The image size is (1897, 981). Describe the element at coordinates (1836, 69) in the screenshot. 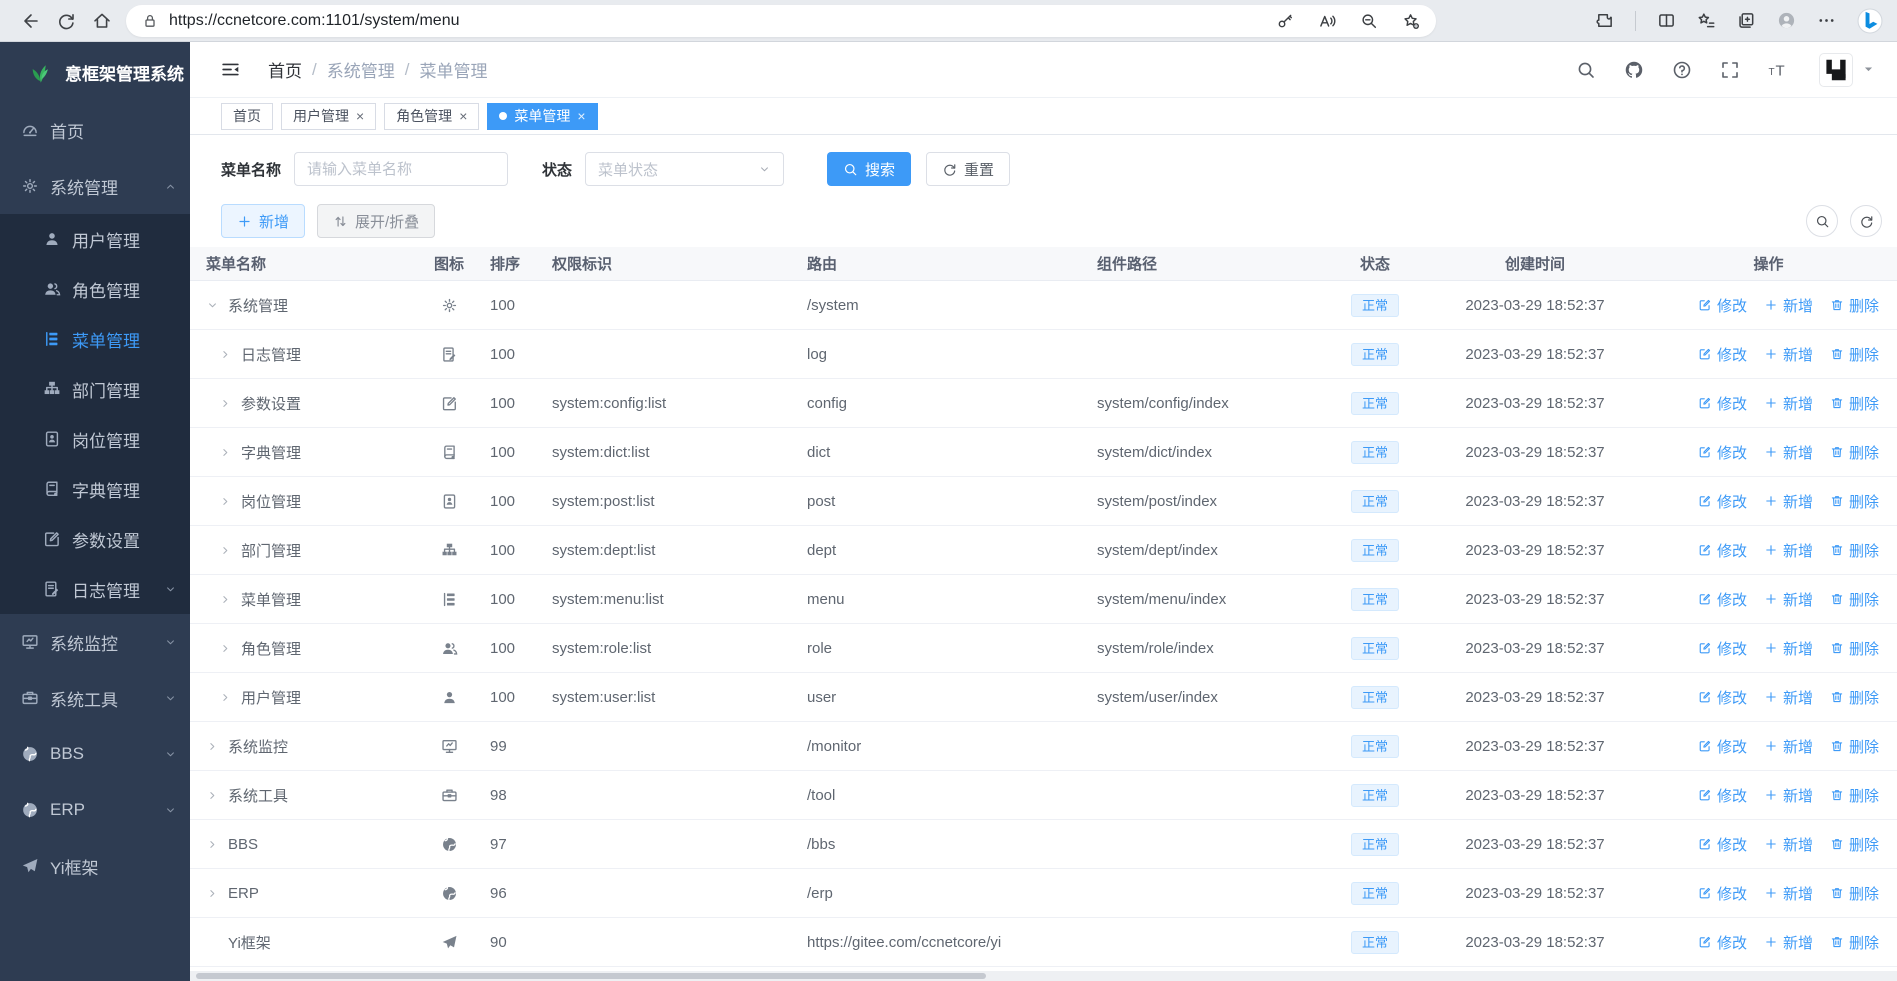

I see `user-avatar` at that location.